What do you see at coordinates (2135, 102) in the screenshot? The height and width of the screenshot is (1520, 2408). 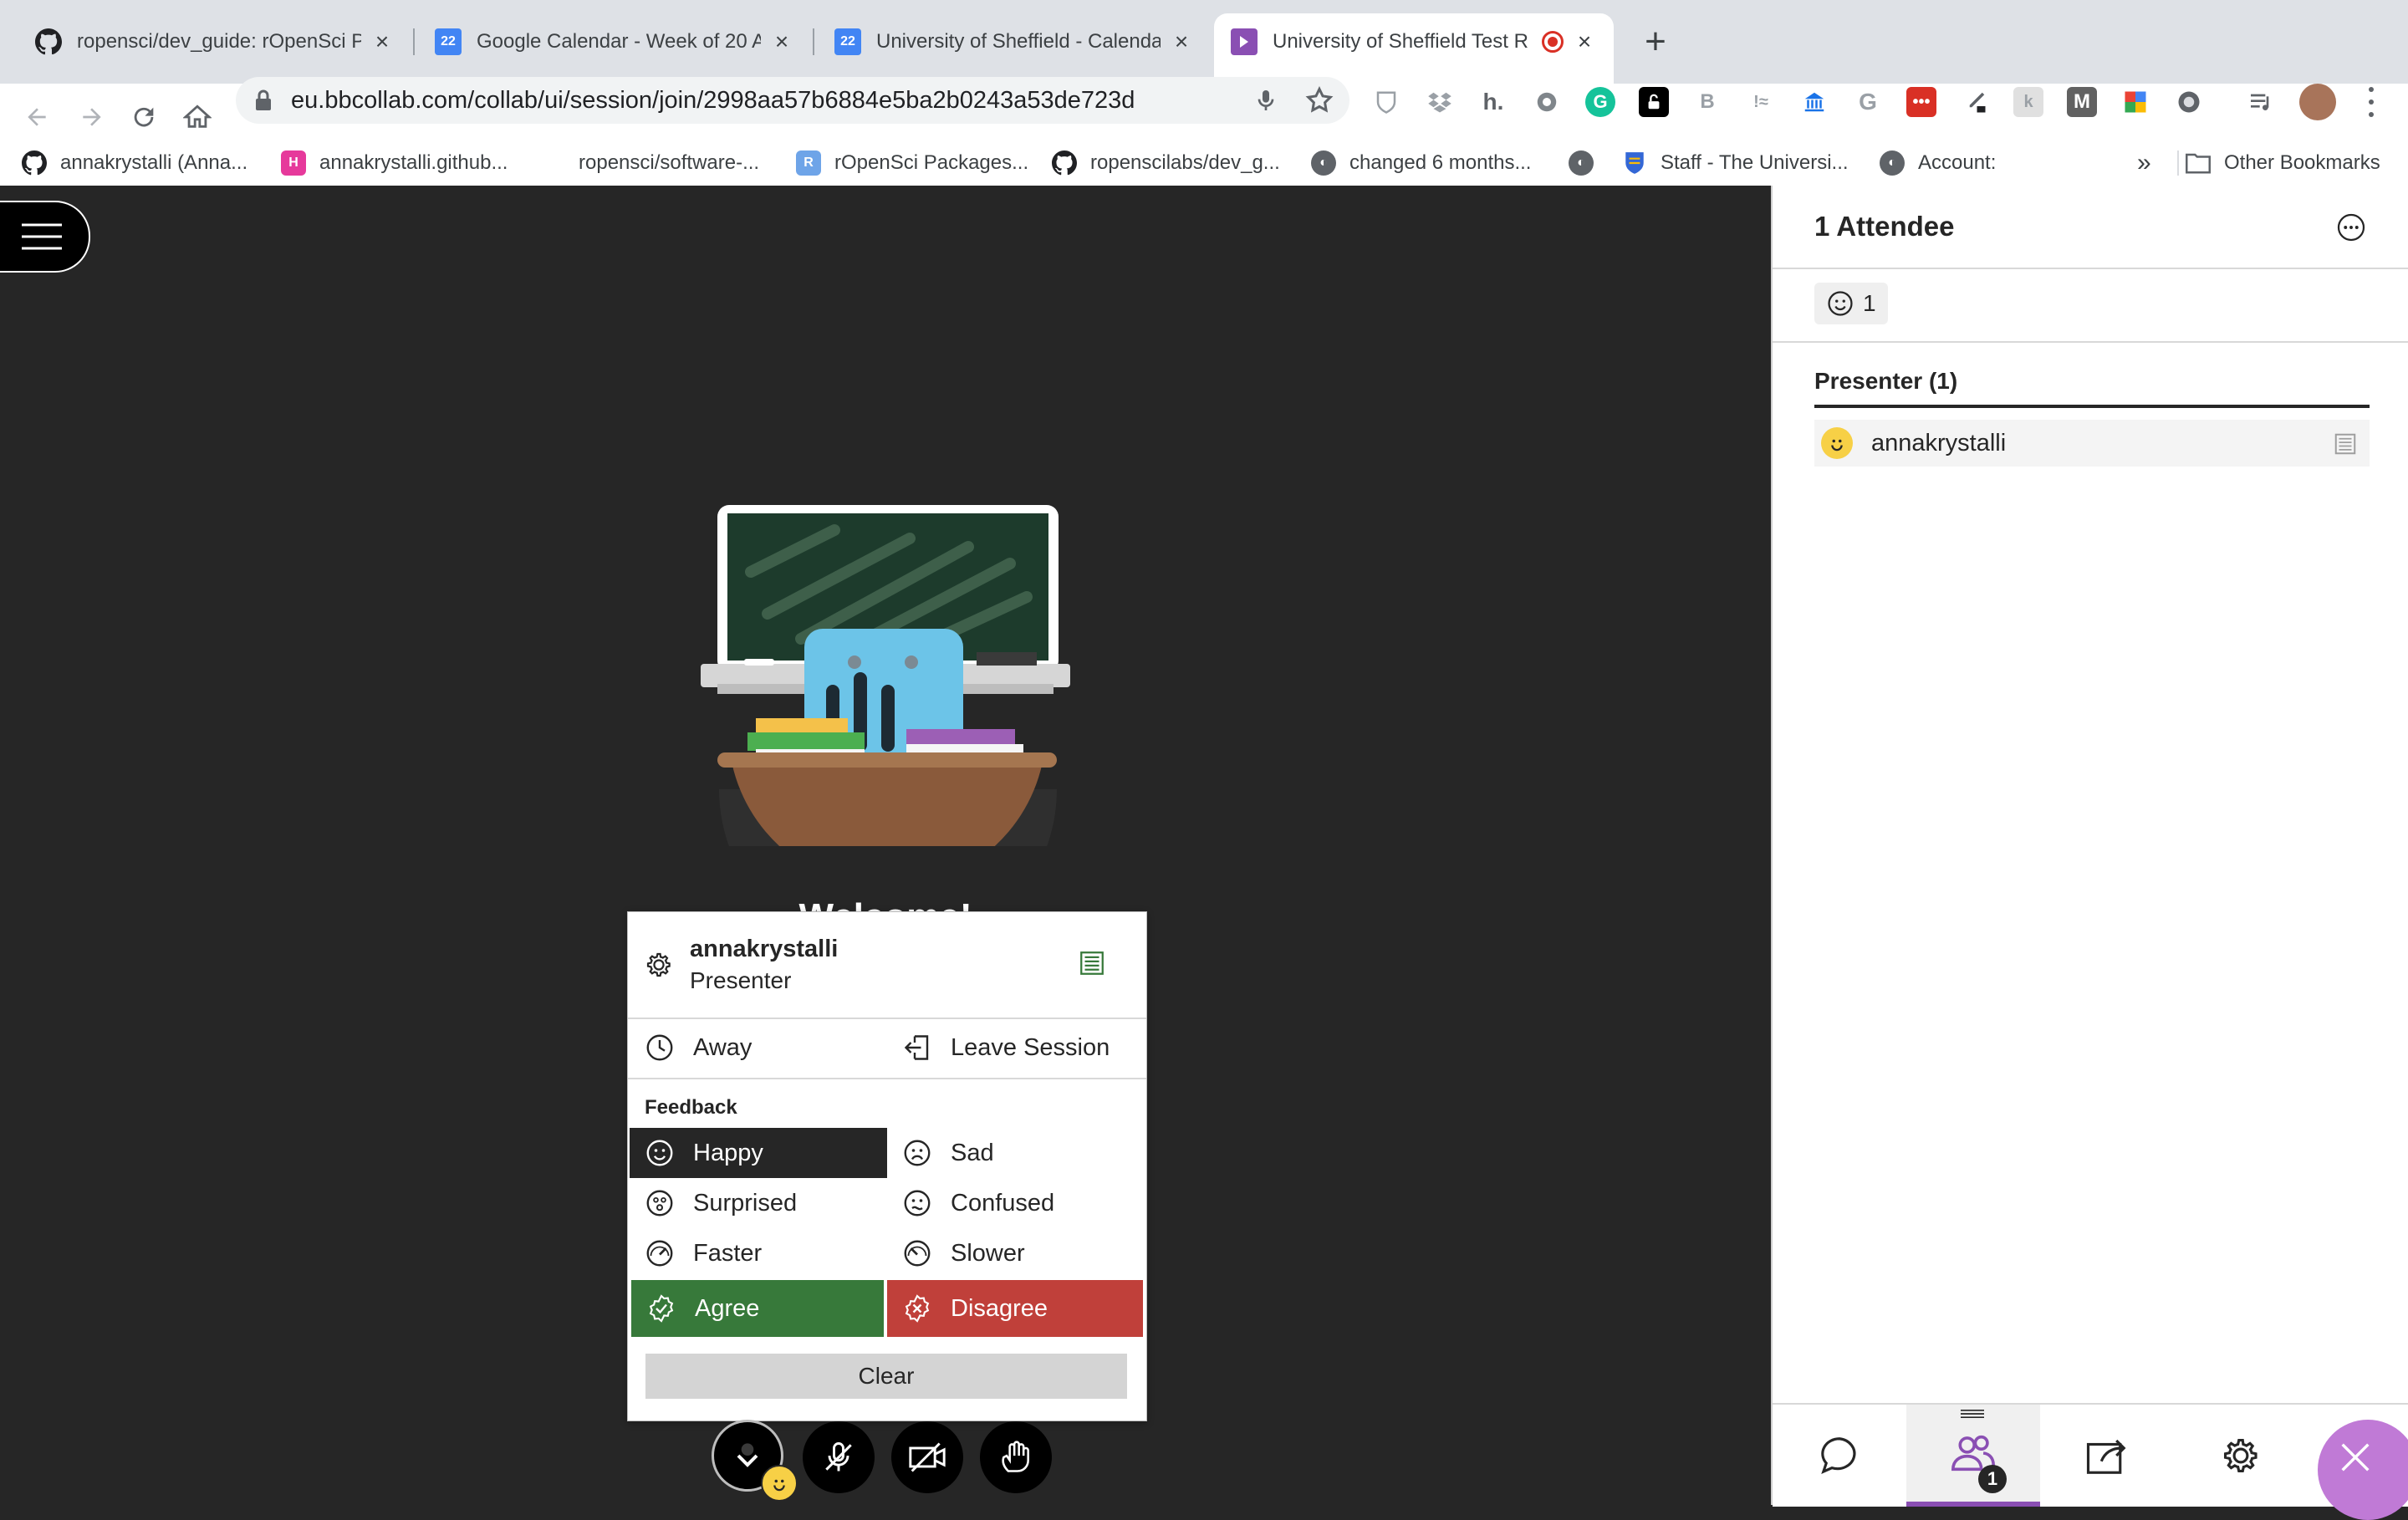 I see `colorful-extension-icon` at bounding box center [2135, 102].